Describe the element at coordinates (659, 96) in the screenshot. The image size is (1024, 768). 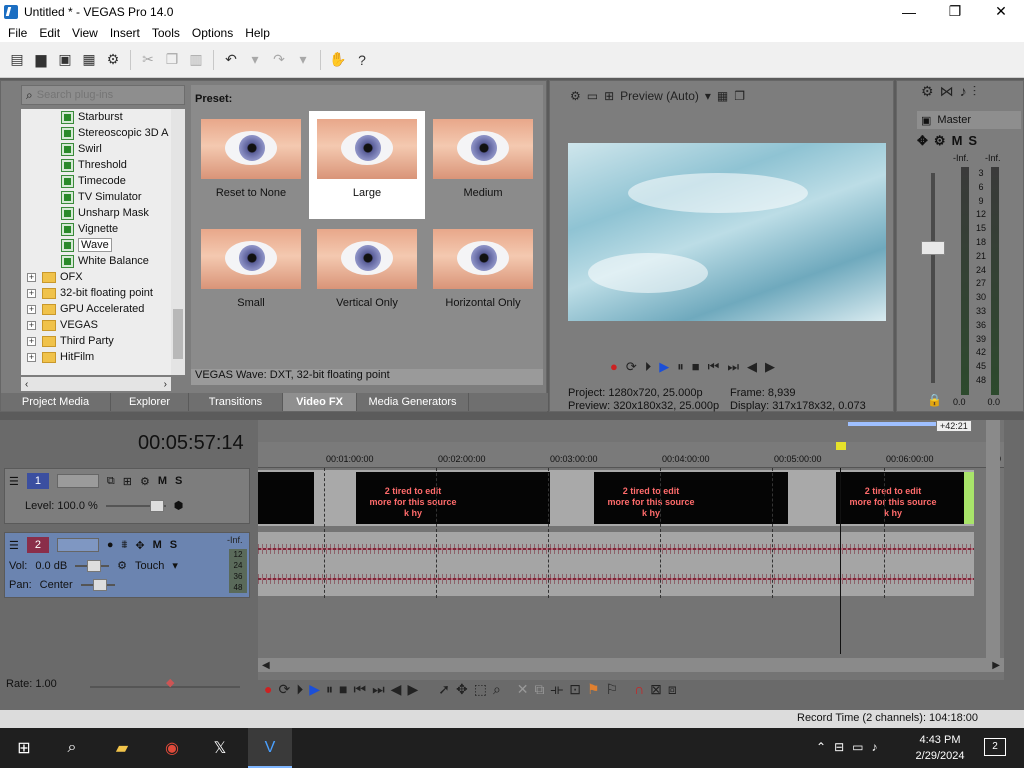
I see `preview-quality-dropdown: Preview (Auto)` at that location.